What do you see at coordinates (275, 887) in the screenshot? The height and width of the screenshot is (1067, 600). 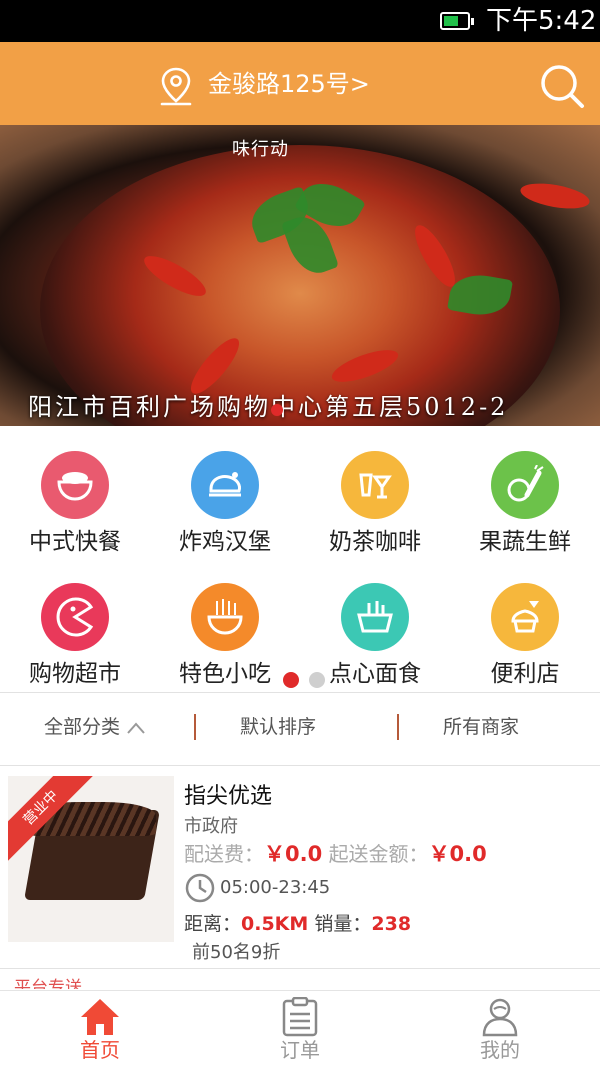 I see `business-hours: 05:00-23:45` at bounding box center [275, 887].